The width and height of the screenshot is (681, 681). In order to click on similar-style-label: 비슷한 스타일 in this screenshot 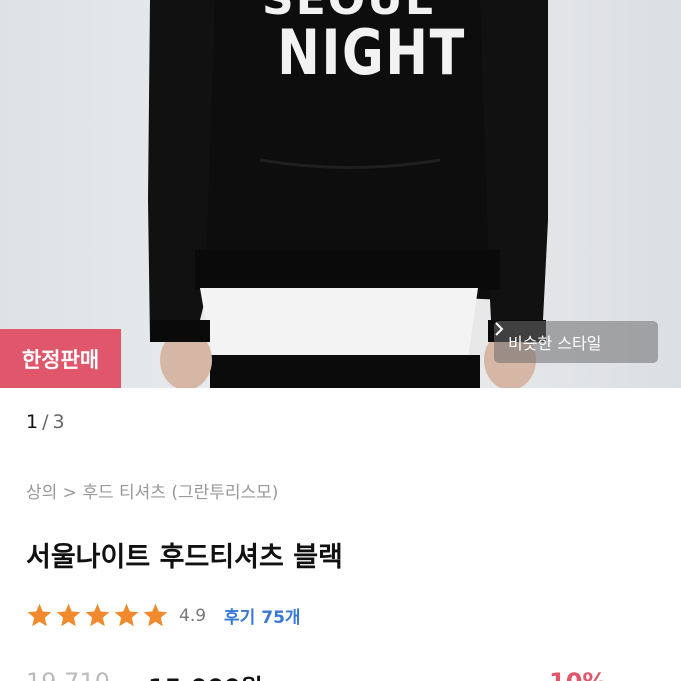, I will do `click(555, 343)`.